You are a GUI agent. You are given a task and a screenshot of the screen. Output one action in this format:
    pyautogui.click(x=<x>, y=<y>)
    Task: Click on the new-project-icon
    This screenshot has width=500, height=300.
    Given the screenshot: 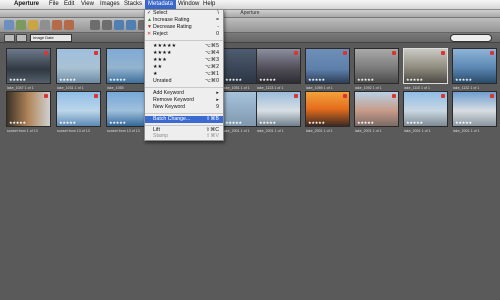 What is the action you would take?
    pyautogui.click(x=9, y=25)
    